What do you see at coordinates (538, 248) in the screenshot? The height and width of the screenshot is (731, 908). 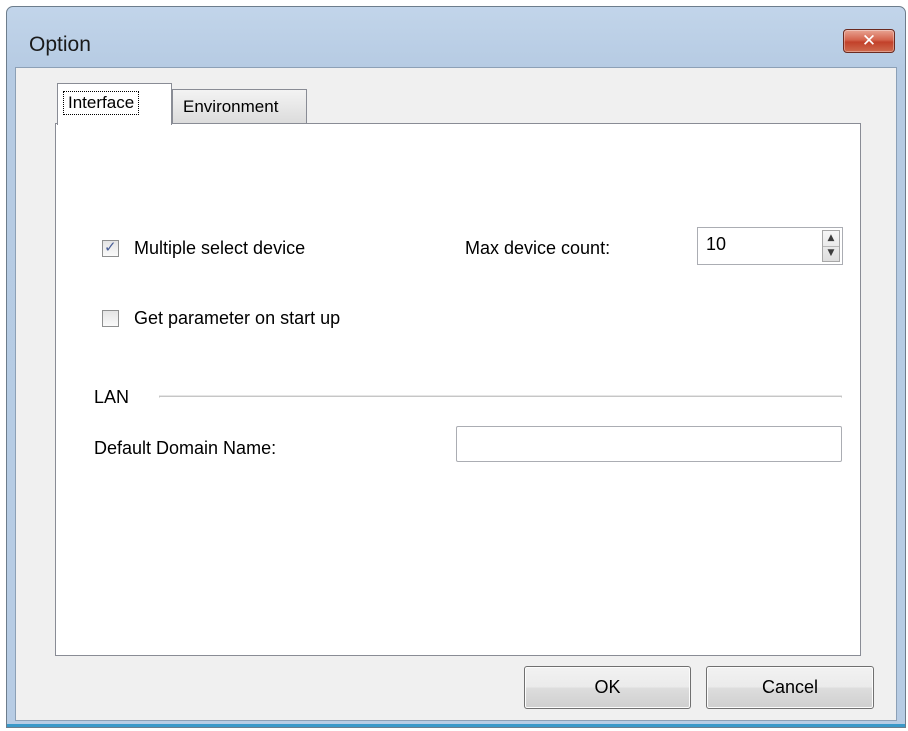 I see `max-device-count-label: Max device count:` at bounding box center [538, 248].